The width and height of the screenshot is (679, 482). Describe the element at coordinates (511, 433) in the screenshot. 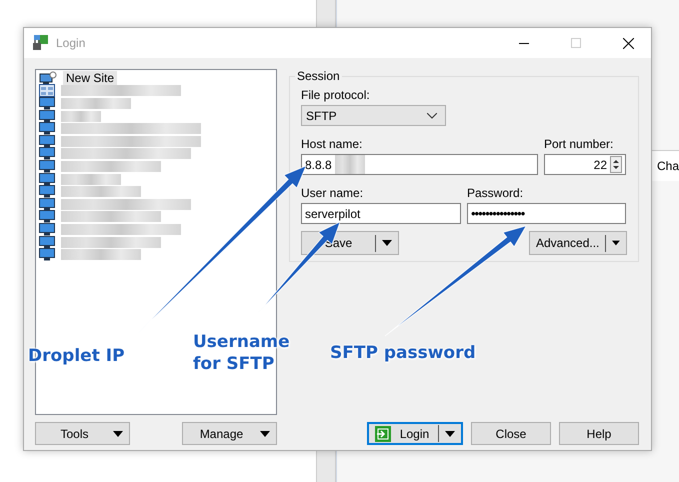

I see `close-dialog-button: Close` at that location.